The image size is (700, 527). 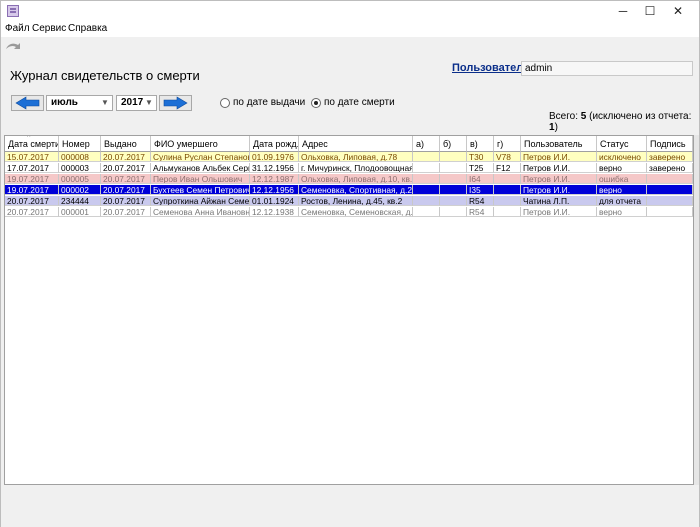 What do you see at coordinates (639, 116) in the screenshot?
I see `totals-middle: (исключено из отчета:` at bounding box center [639, 116].